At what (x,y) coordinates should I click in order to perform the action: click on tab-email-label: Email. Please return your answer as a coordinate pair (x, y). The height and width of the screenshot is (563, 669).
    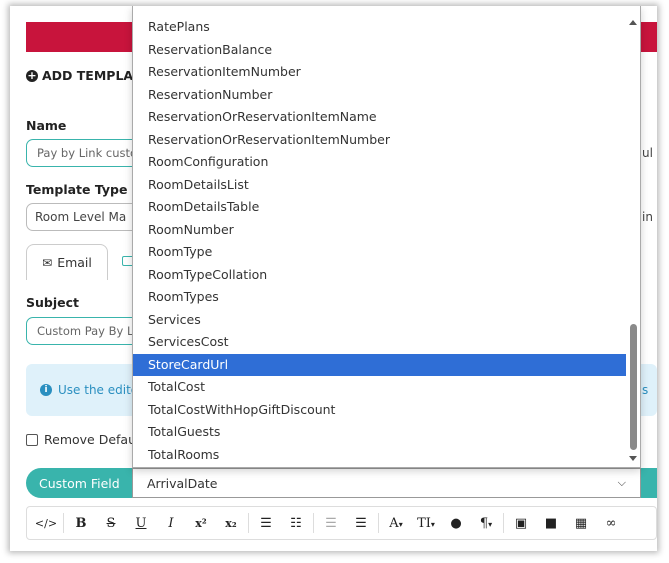
    Looking at the image, I should click on (74, 262).